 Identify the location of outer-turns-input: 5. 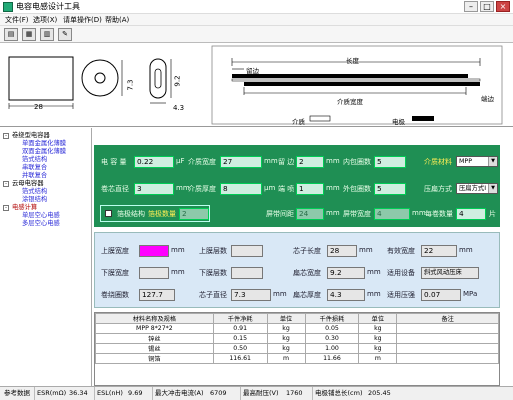
(390, 189).